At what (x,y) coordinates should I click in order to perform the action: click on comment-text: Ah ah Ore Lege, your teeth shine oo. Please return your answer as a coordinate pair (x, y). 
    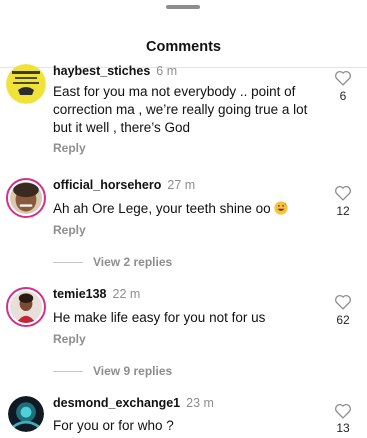
    Looking at the image, I should click on (180, 209).